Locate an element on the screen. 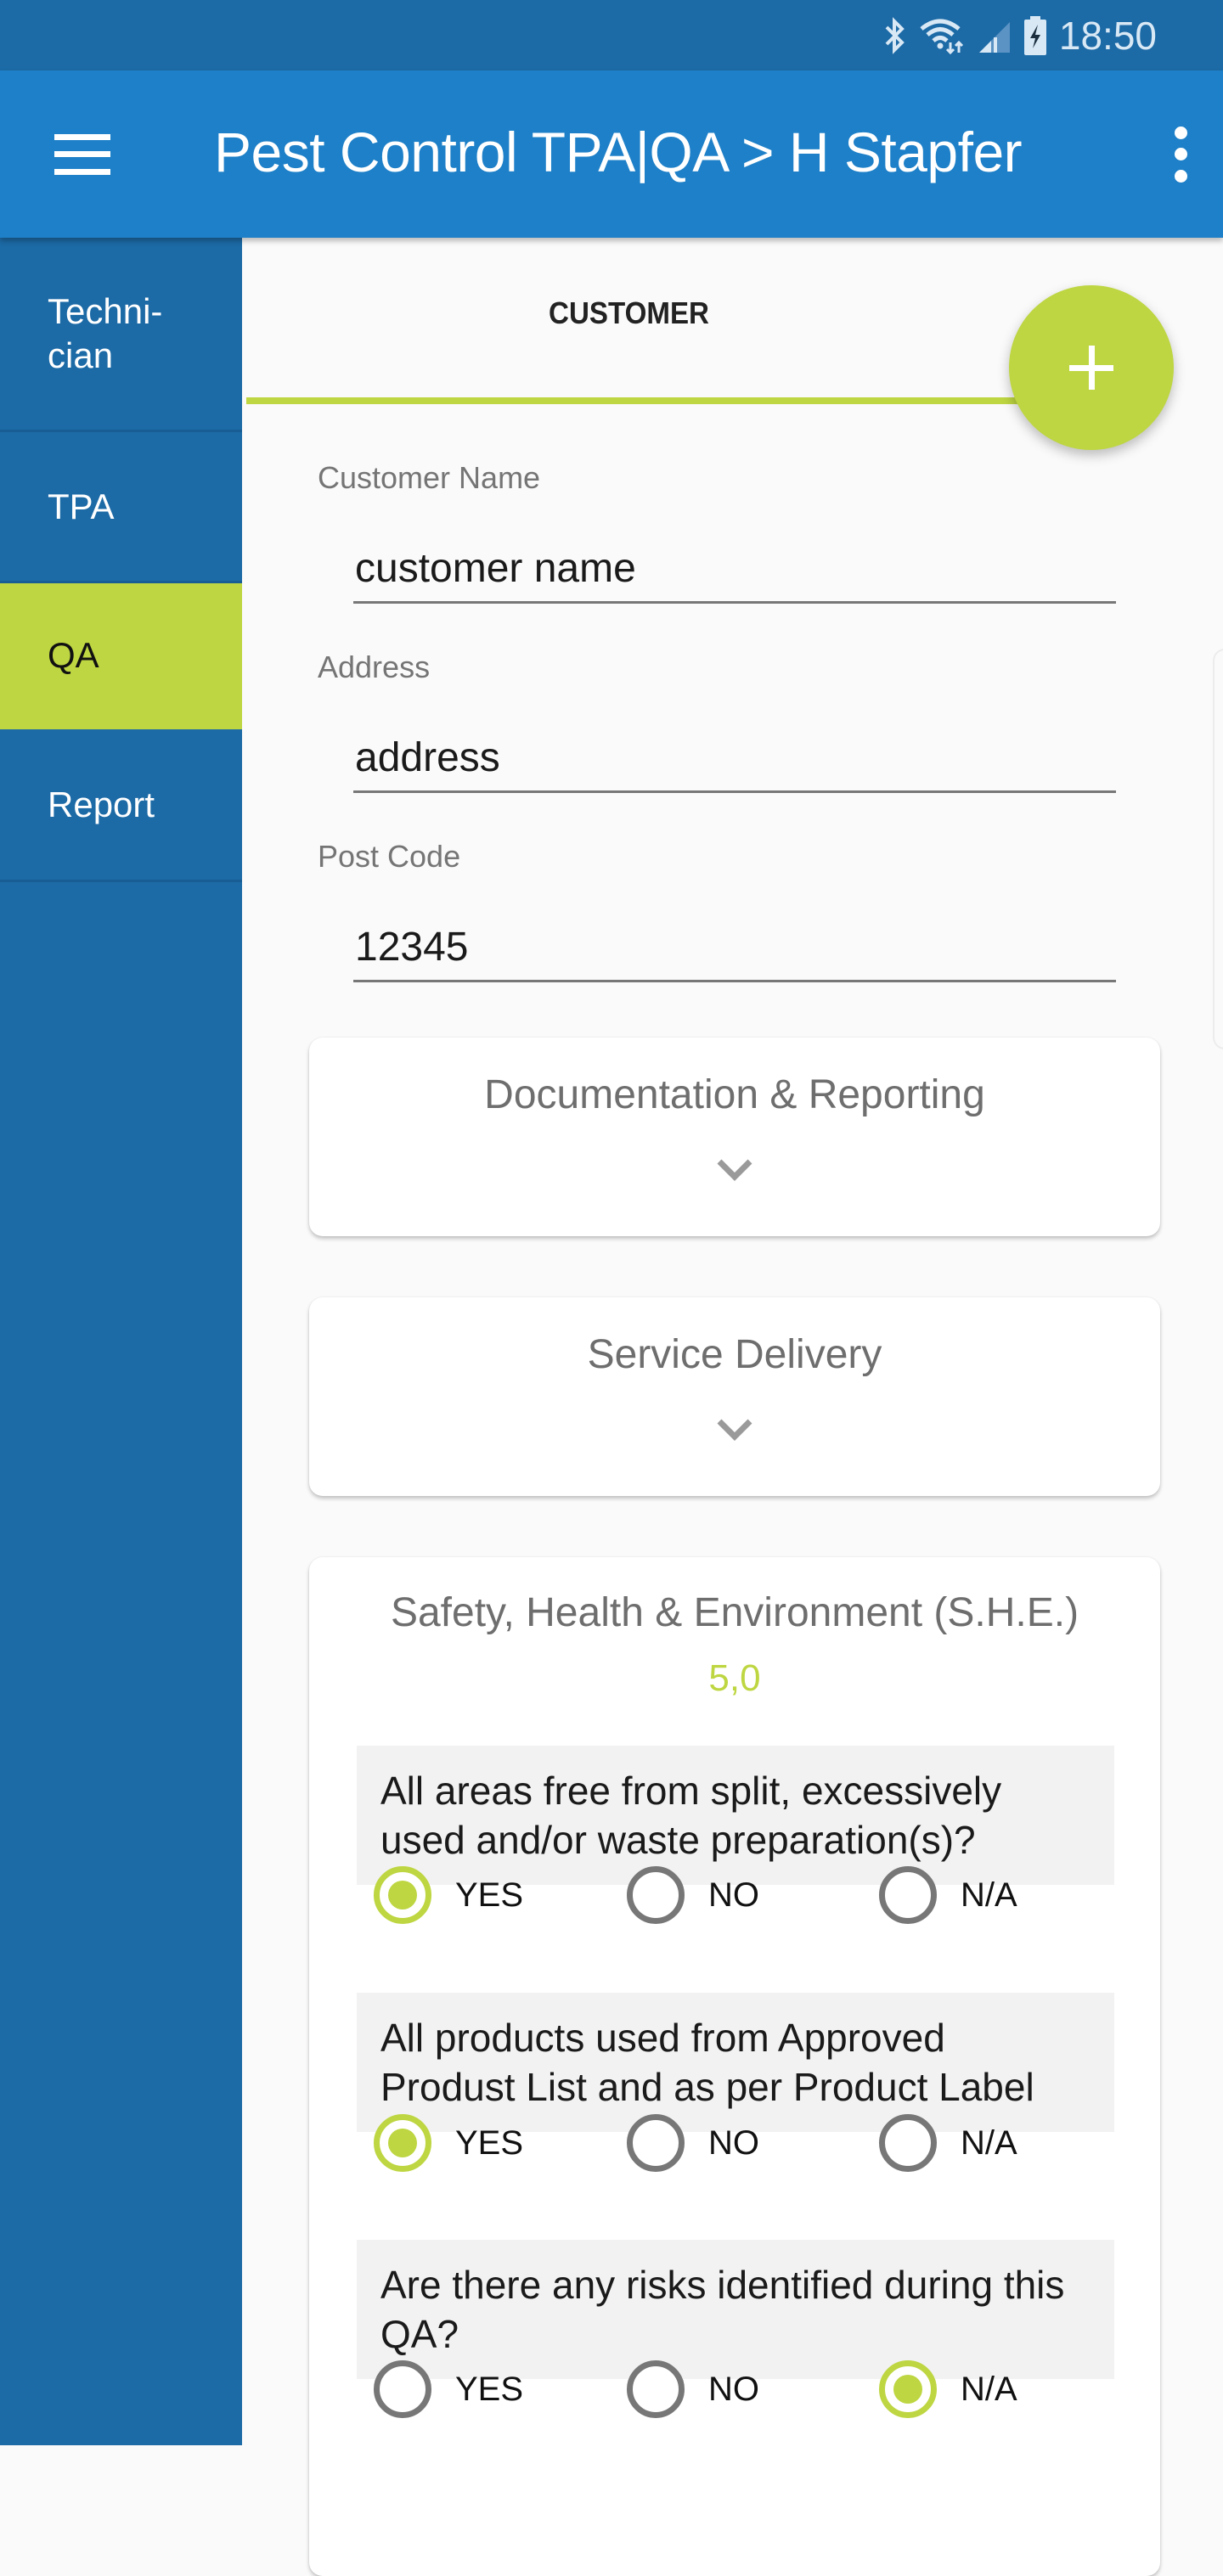 The height and width of the screenshot is (2576, 1223). tab-customer: CUSTOMER is located at coordinates (629, 321).